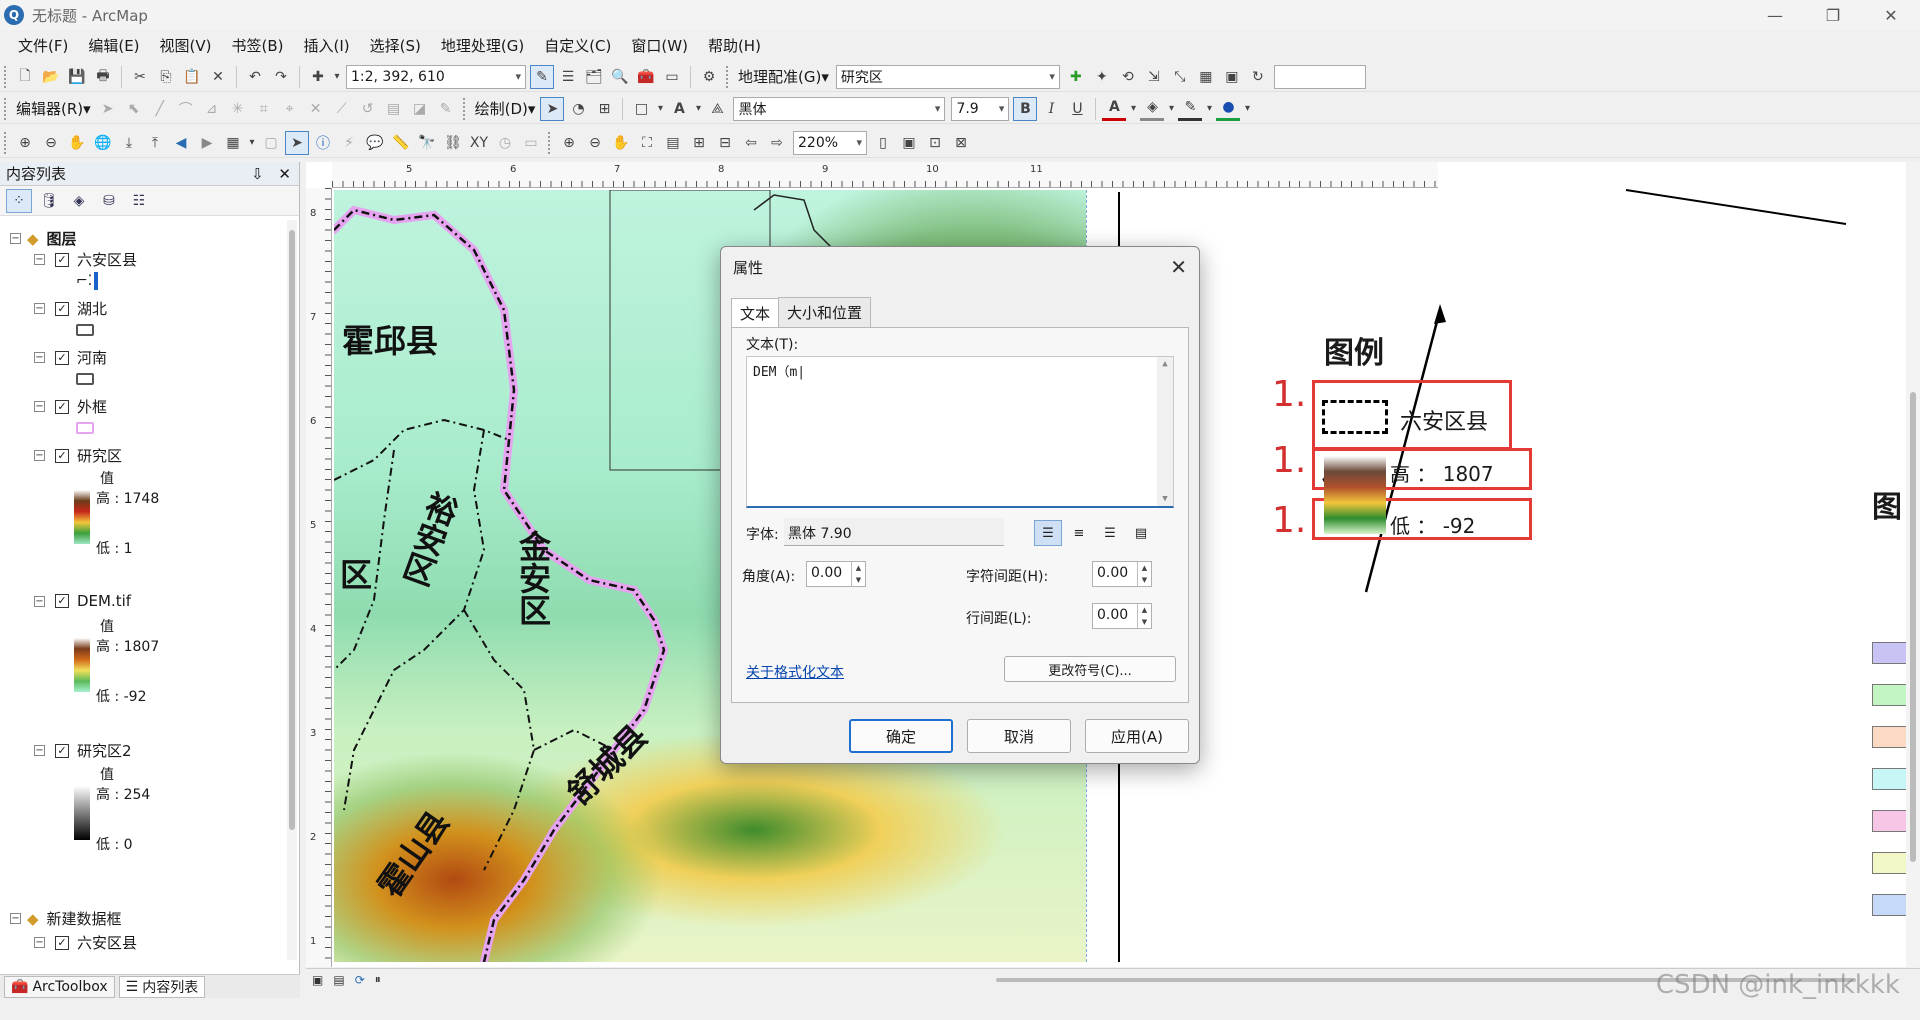 The image size is (1920, 1020). Describe the element at coordinates (453, 143) in the screenshot. I see `find-route-icon: ⛓` at that location.